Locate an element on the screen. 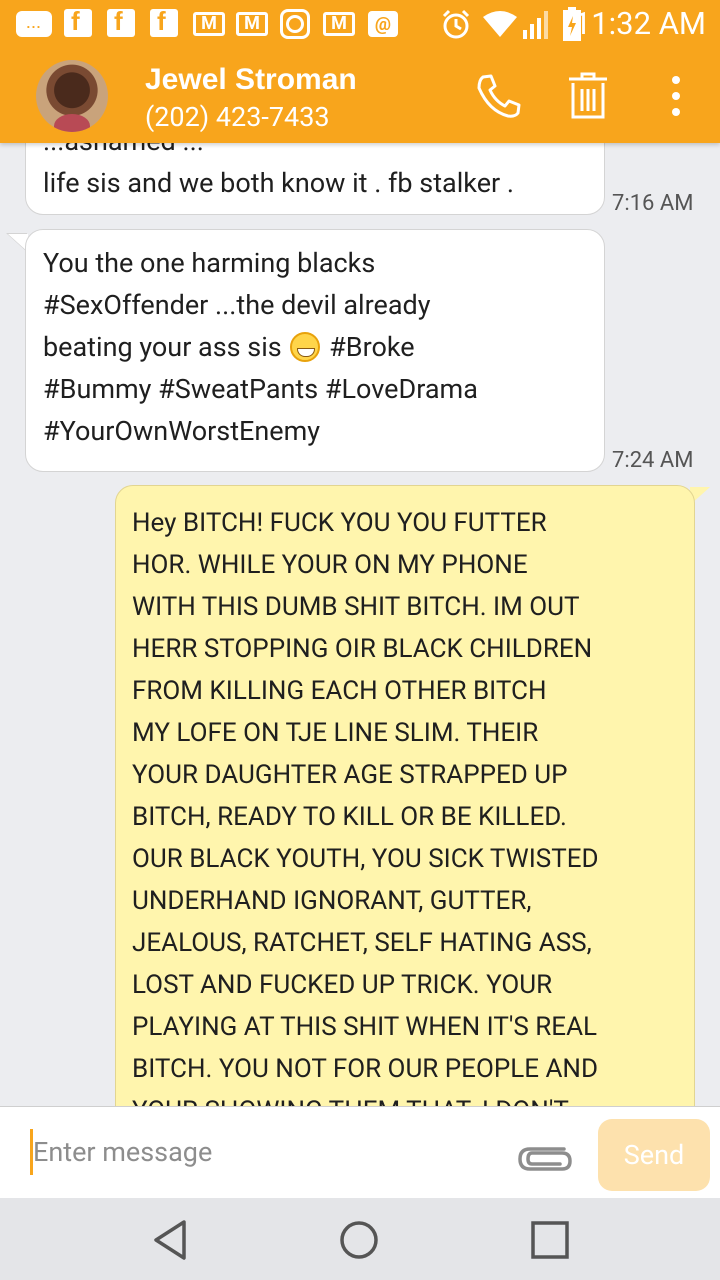 The width and height of the screenshot is (720, 1280). message-text: #Broke is located at coordinates (372, 347).